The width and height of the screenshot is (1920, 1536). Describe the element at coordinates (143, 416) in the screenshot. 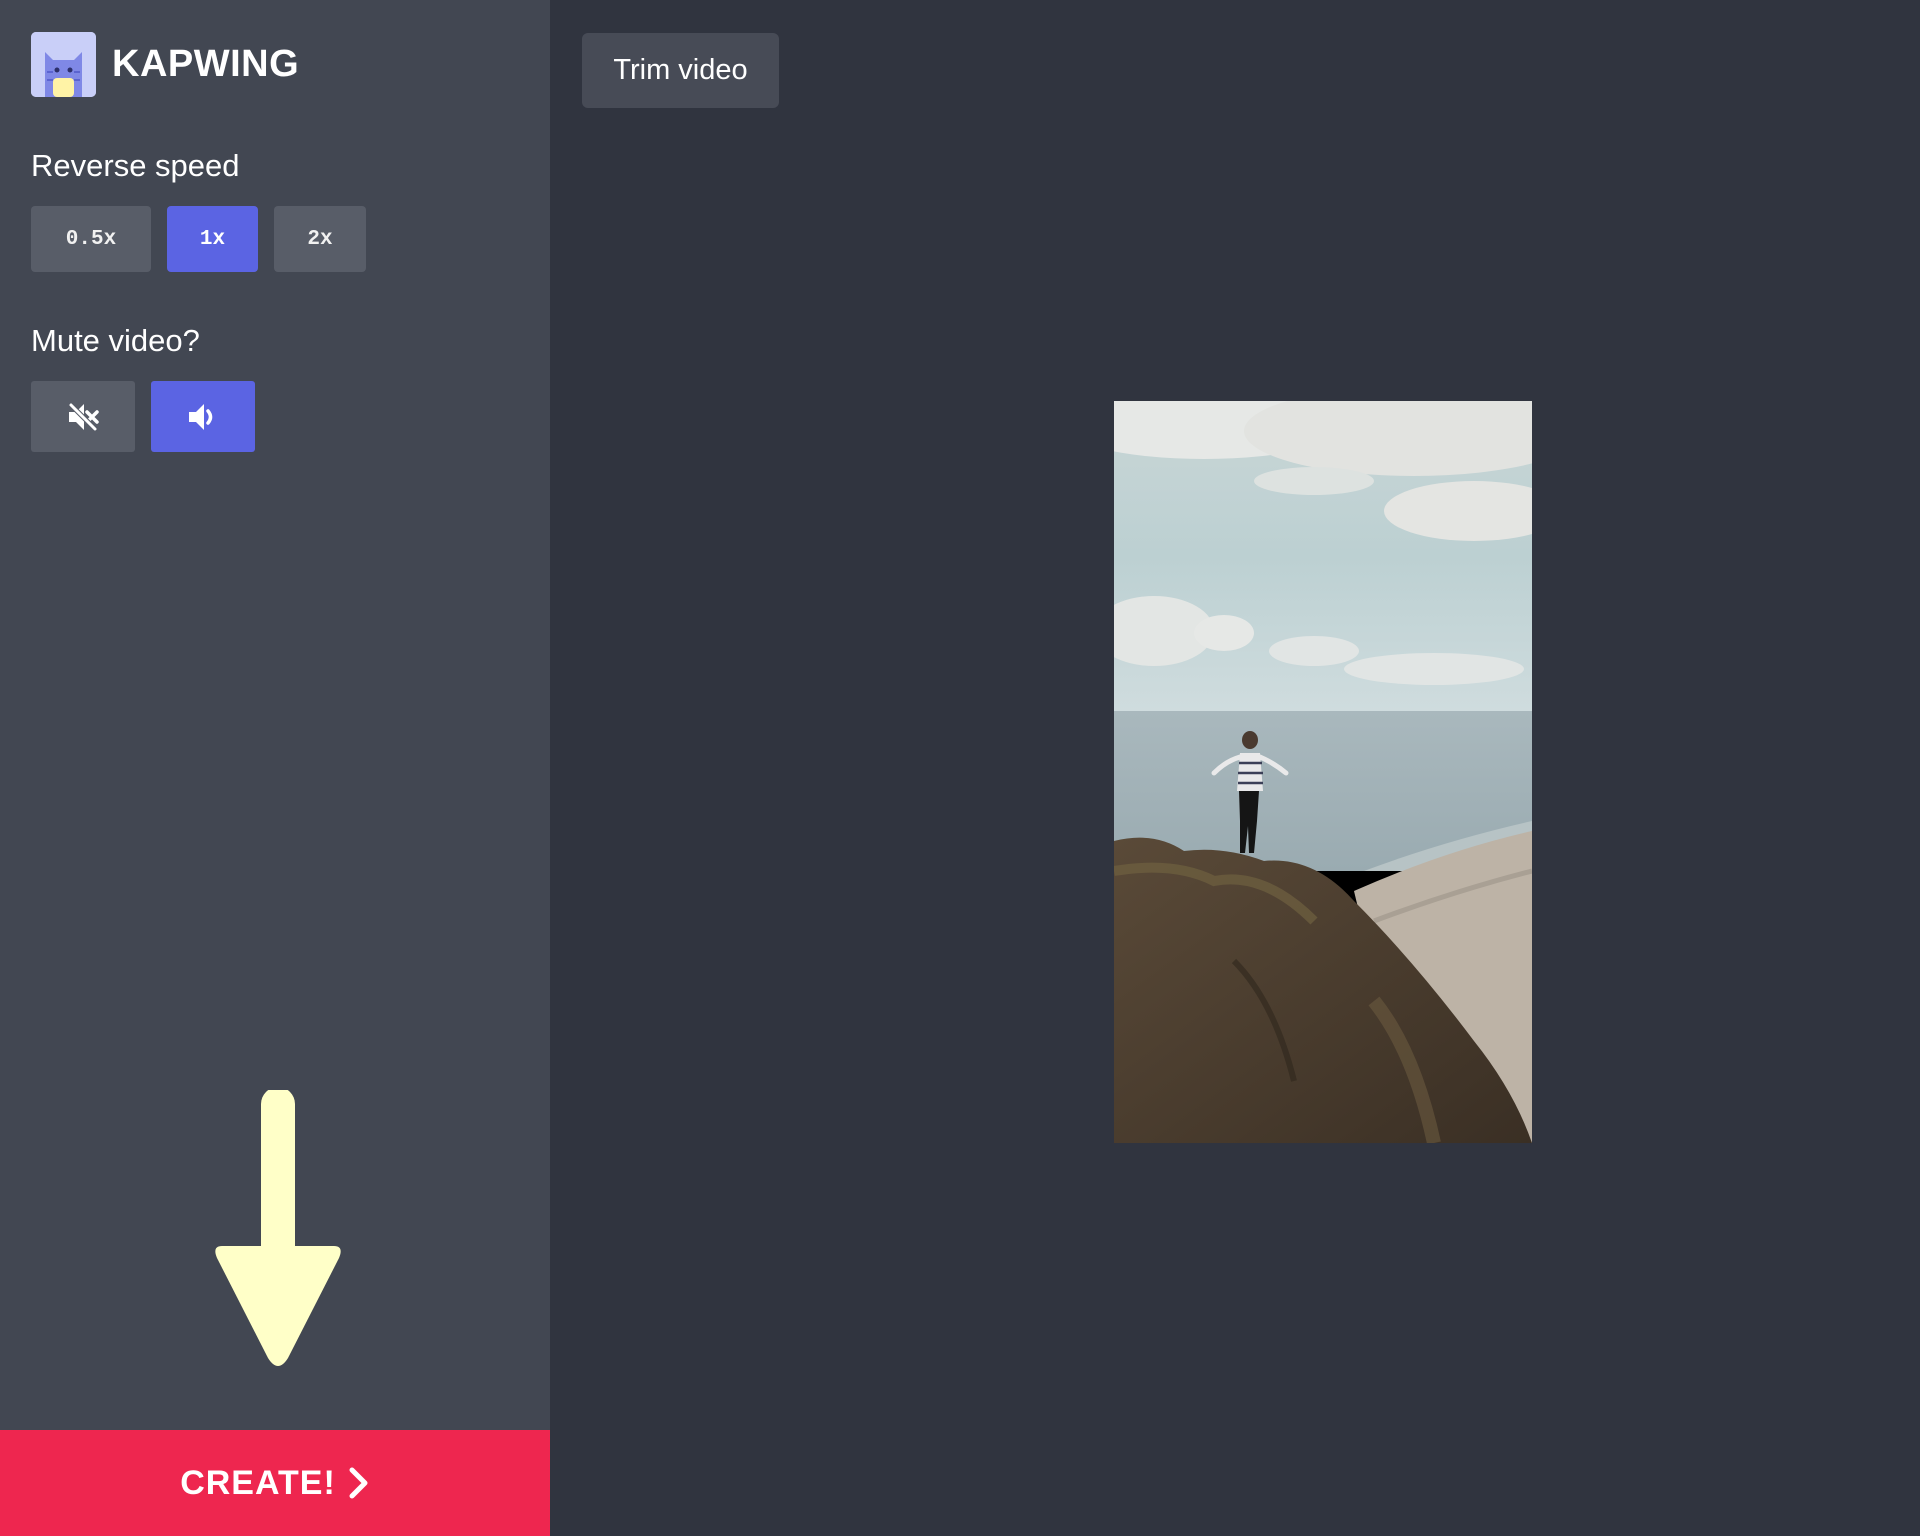

I see `mute-options` at that location.